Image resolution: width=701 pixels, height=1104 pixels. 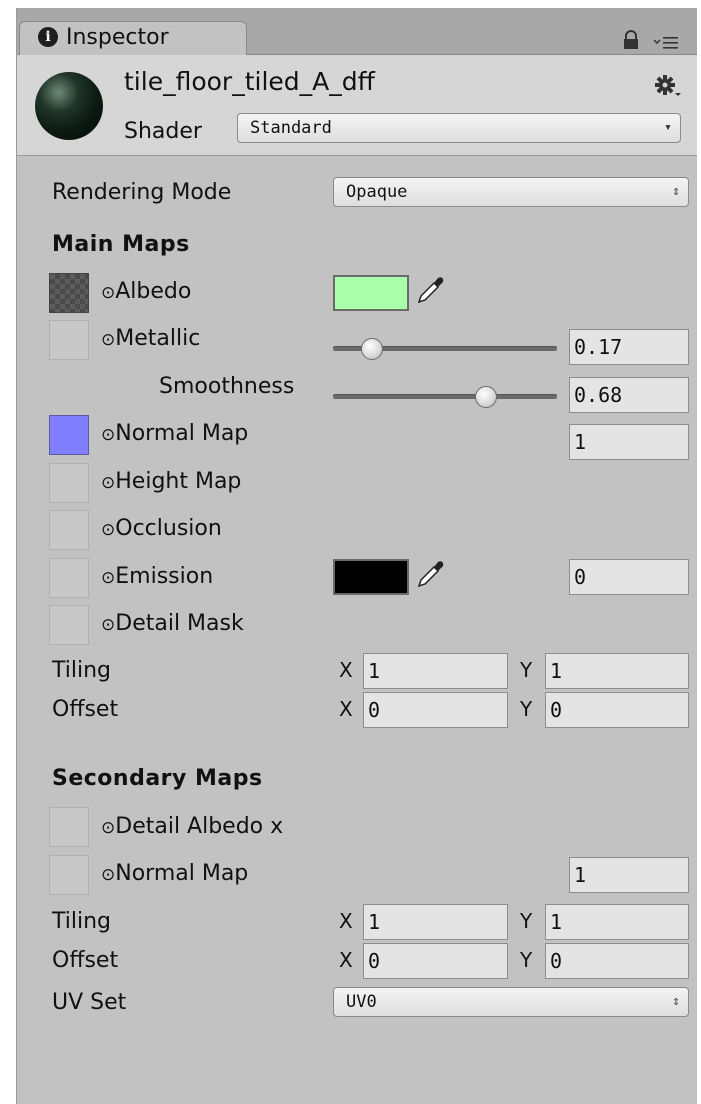 I want to click on main-tiling-y-label: Y, so click(x=526, y=670).